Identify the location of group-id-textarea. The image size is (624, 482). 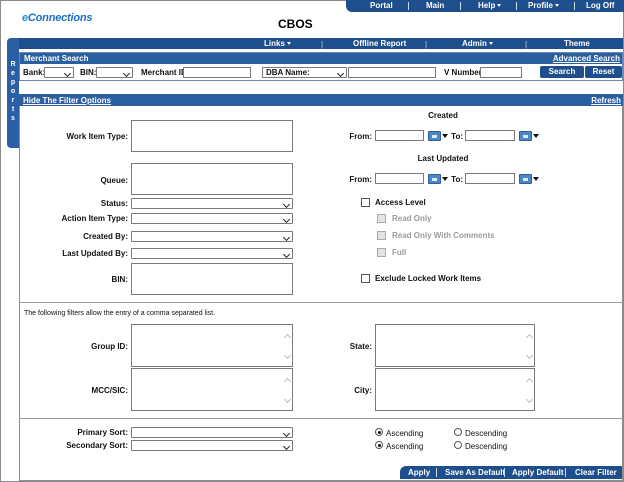
(212, 345).